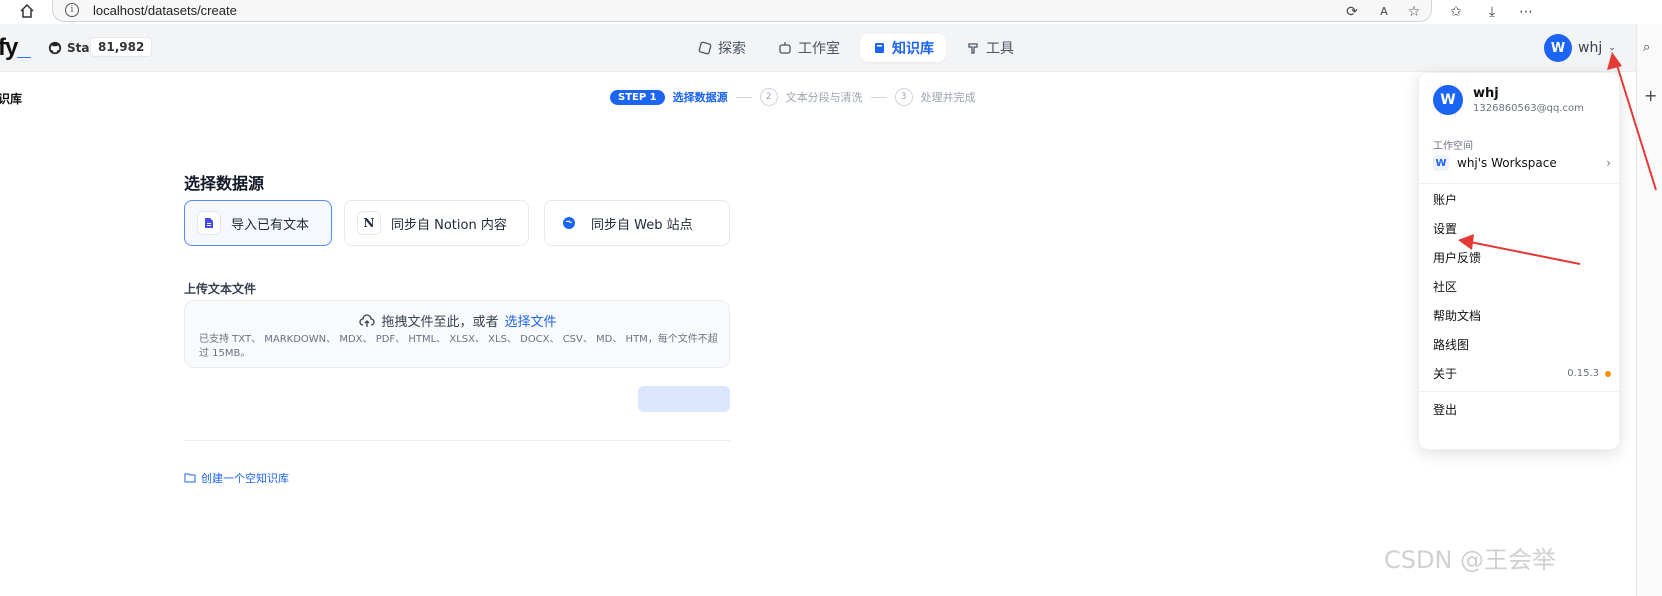  What do you see at coordinates (1470, 560) in the screenshot?
I see `watermark: CSDN @王会举` at bounding box center [1470, 560].